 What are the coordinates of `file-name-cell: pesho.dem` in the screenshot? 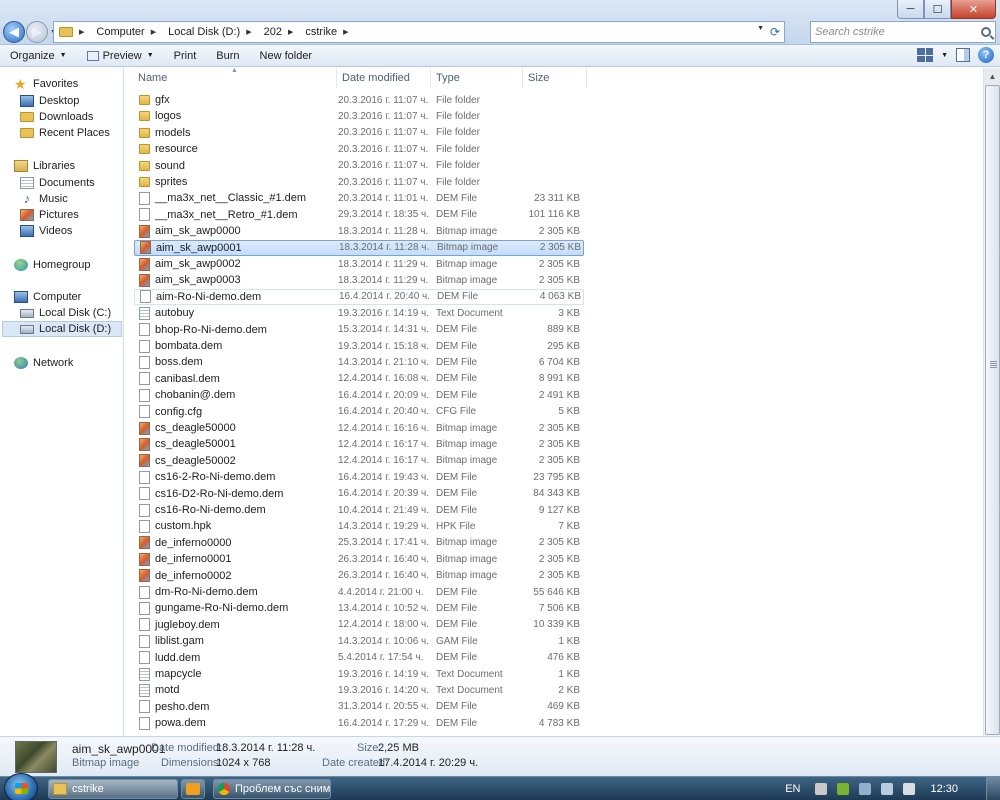 It's located at (236, 707).